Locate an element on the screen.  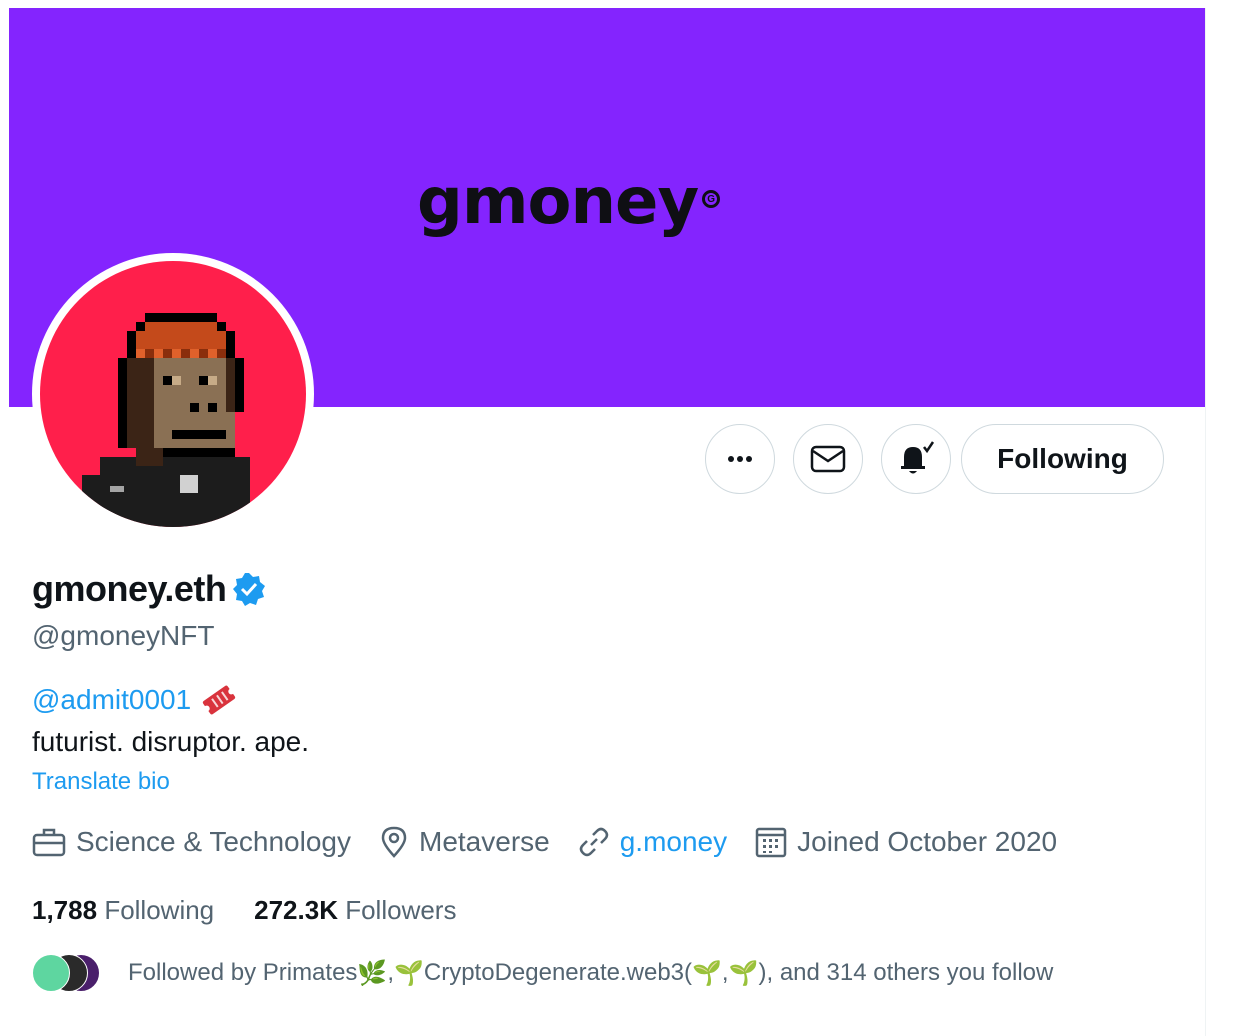
followers-stat: 272.3K Followers is located at coordinates (355, 910).